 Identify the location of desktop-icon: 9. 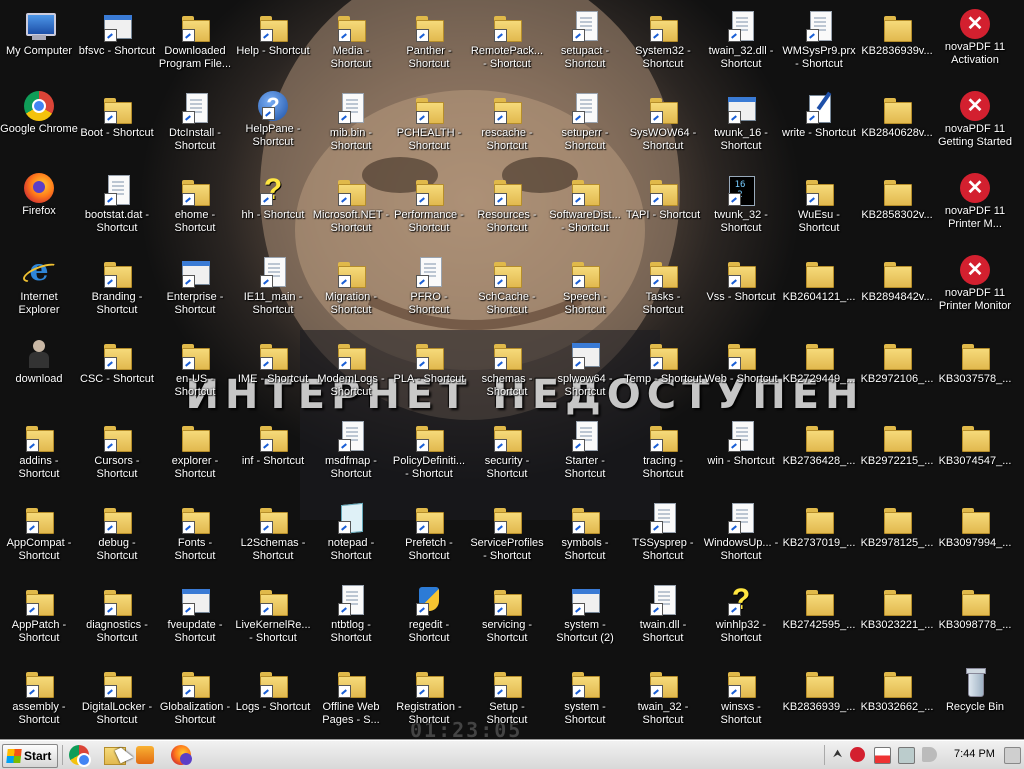
(1019, 208).